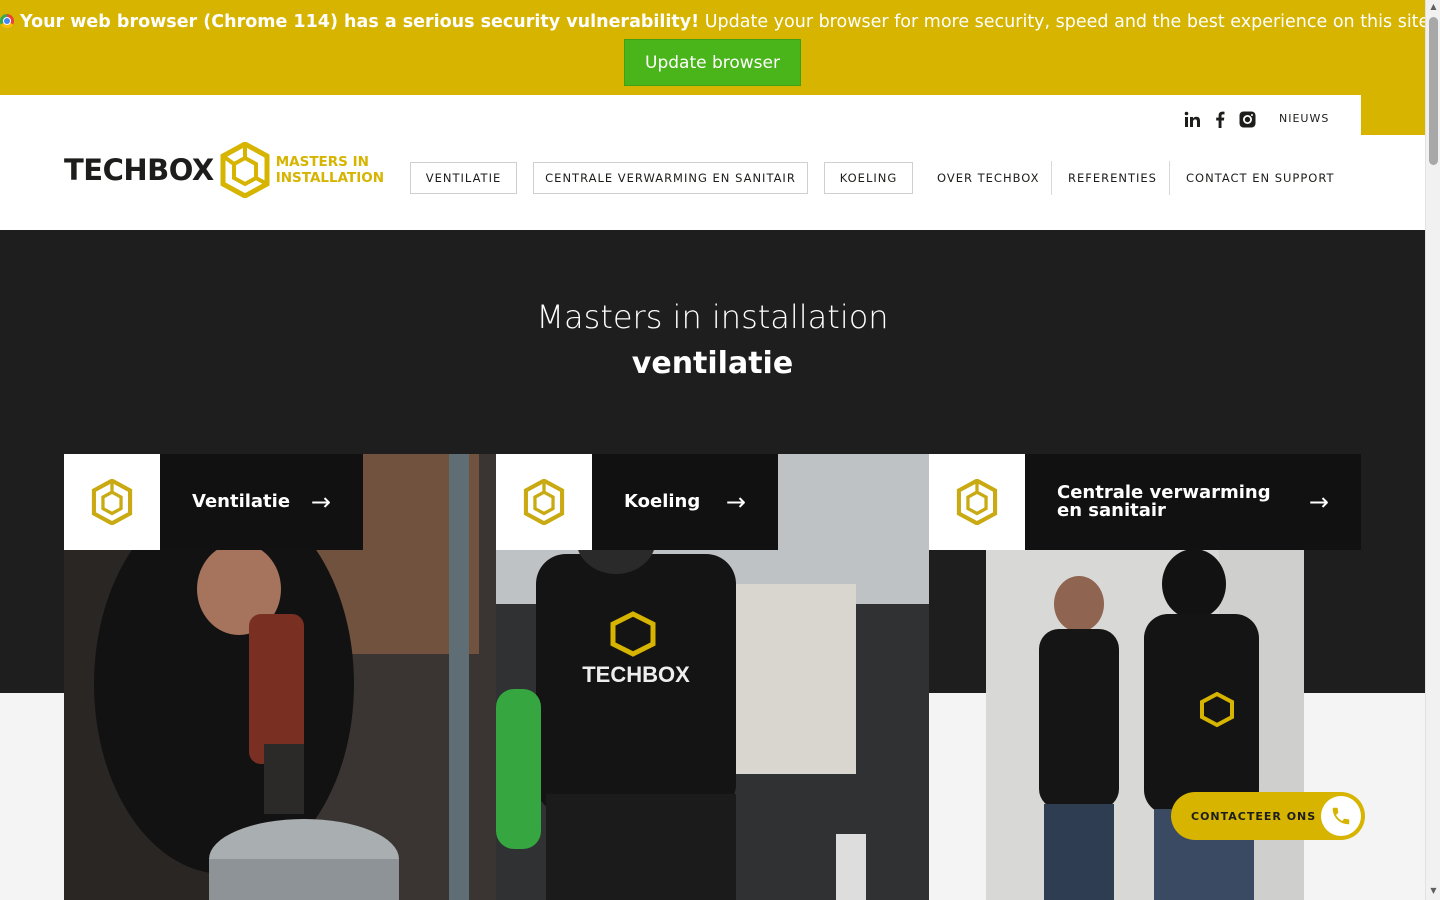  I want to click on facebook-icon, so click(1220, 119).